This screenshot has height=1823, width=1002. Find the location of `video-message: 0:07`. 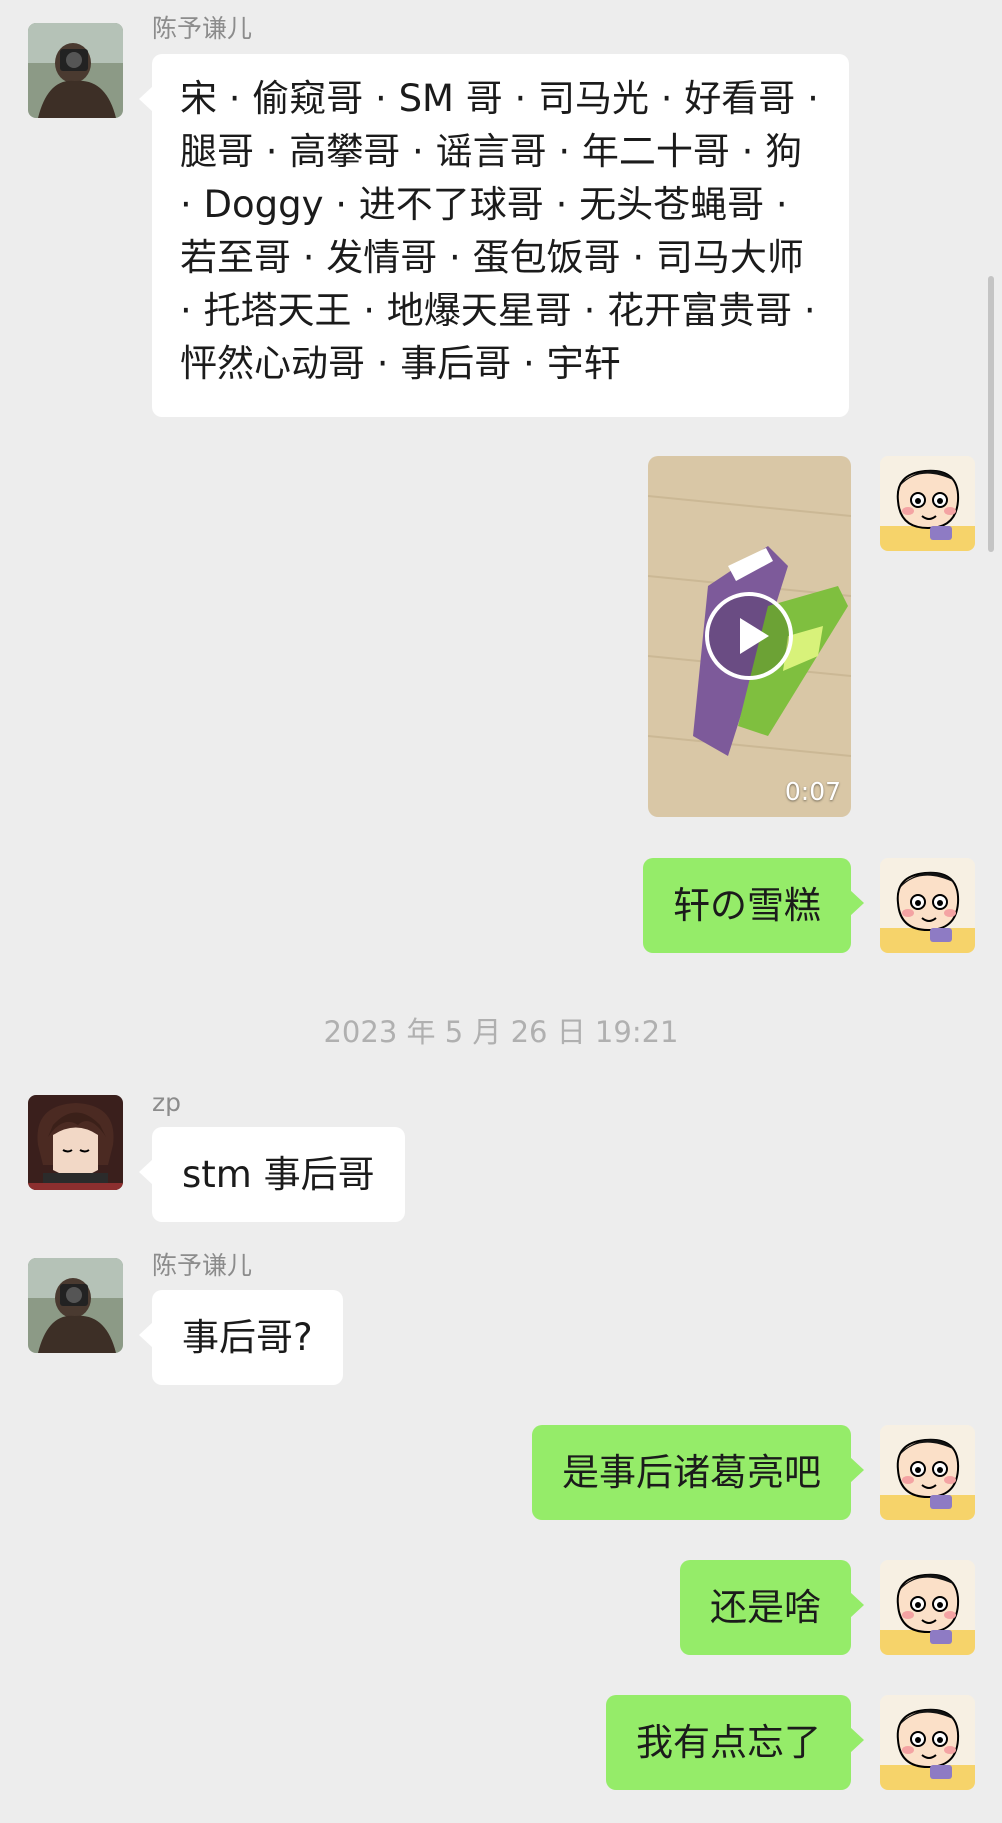

video-message: 0:07 is located at coordinates (749, 636).